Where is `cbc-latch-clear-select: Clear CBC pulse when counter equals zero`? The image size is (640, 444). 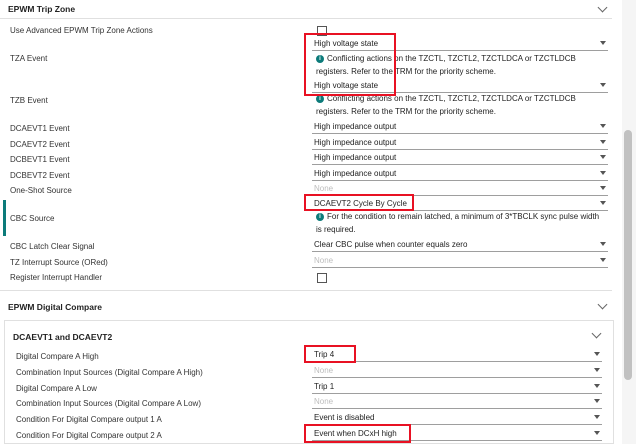 cbc-latch-clear-select: Clear CBC pulse when counter equals zero is located at coordinates (460, 245).